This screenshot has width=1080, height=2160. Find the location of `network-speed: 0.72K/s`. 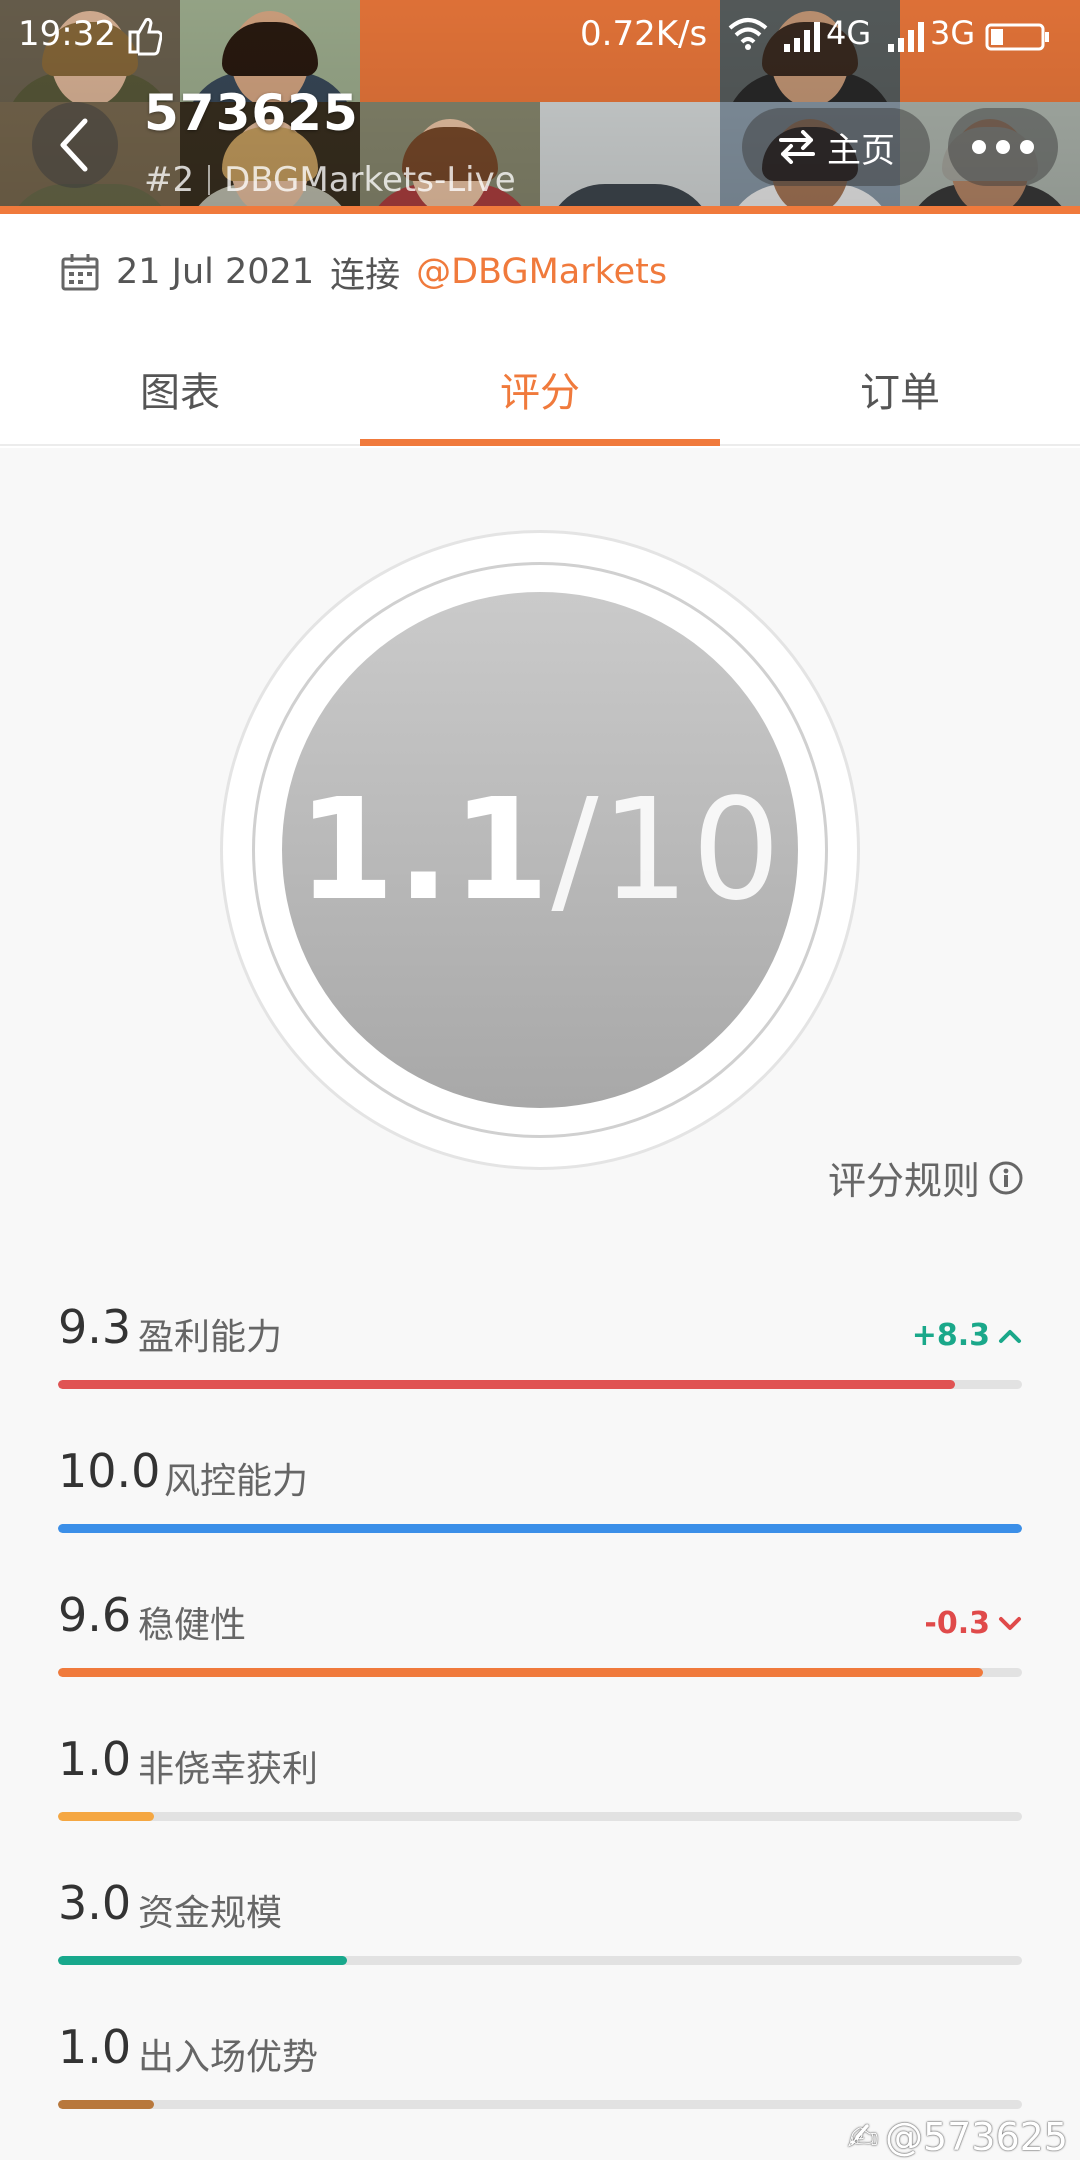

network-speed: 0.72K/s is located at coordinates (644, 34).